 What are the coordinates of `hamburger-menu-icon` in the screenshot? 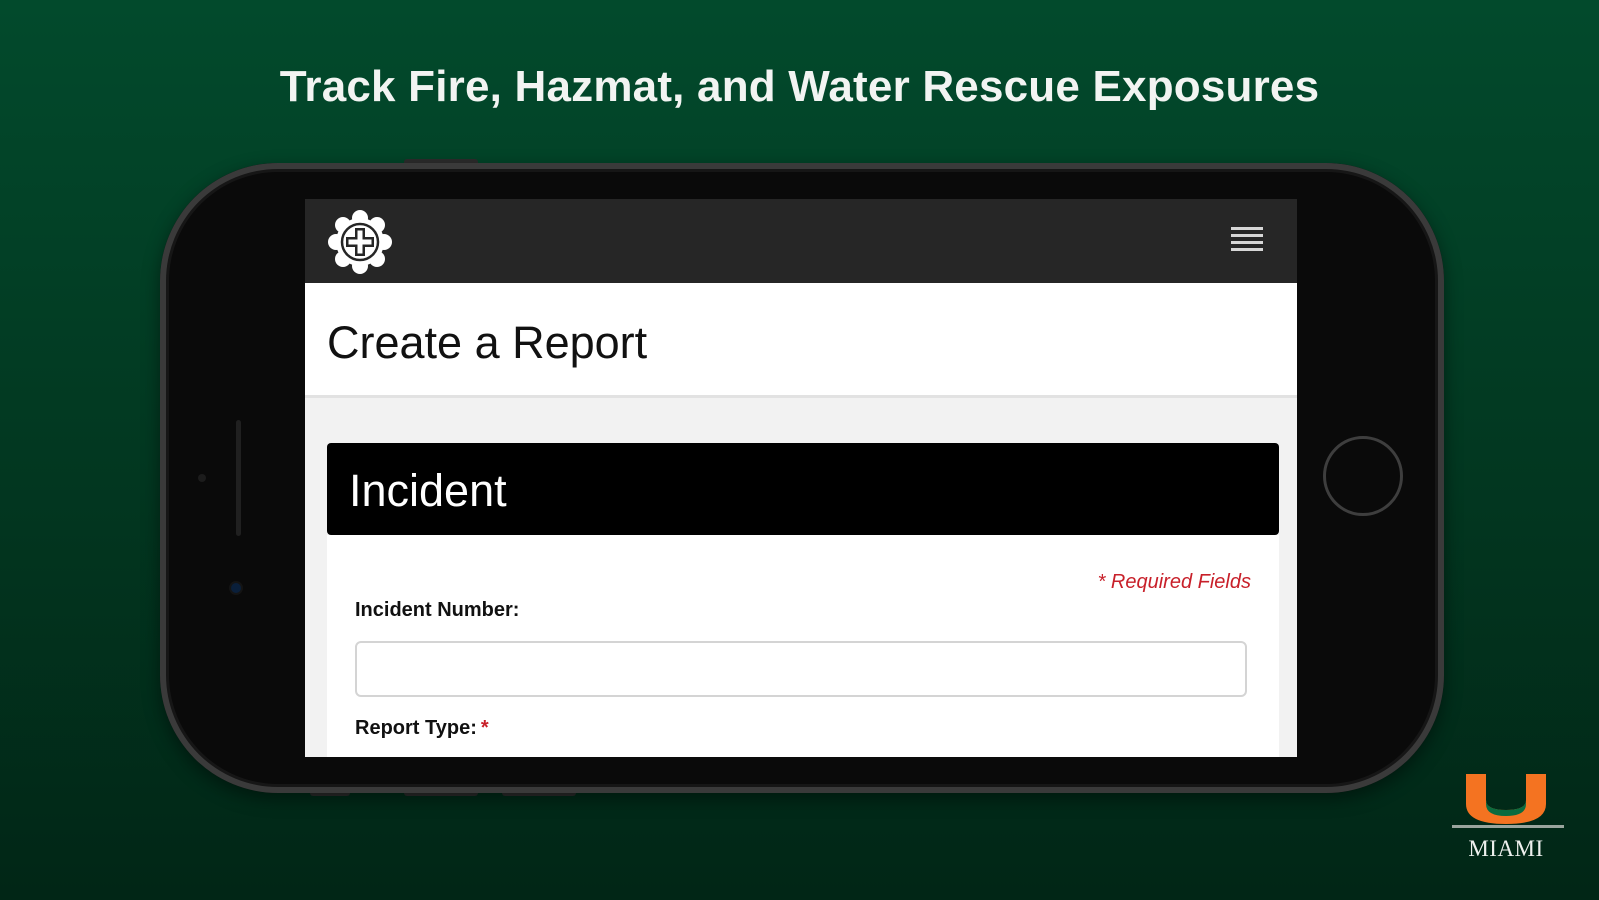 It's located at (1247, 240).